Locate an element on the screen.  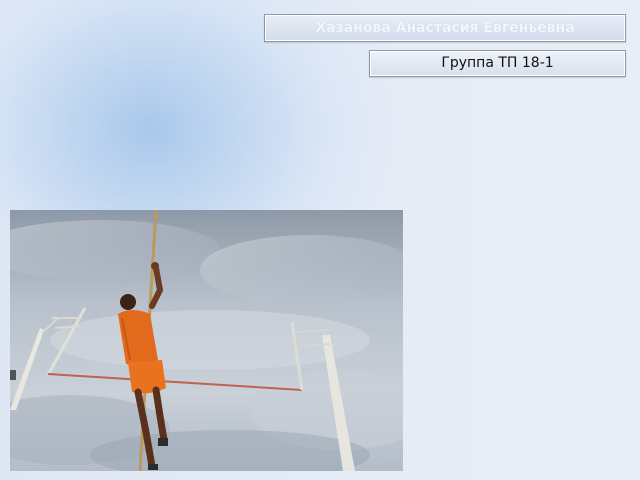
group-label: Группа ТП 18-1 is located at coordinates (497, 63).